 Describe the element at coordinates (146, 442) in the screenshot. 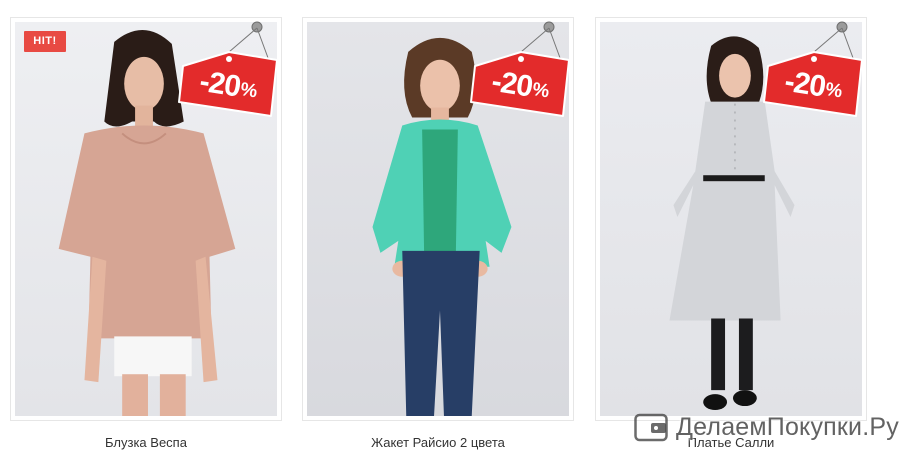

I see `product-name-link: Блузка Веспа` at that location.